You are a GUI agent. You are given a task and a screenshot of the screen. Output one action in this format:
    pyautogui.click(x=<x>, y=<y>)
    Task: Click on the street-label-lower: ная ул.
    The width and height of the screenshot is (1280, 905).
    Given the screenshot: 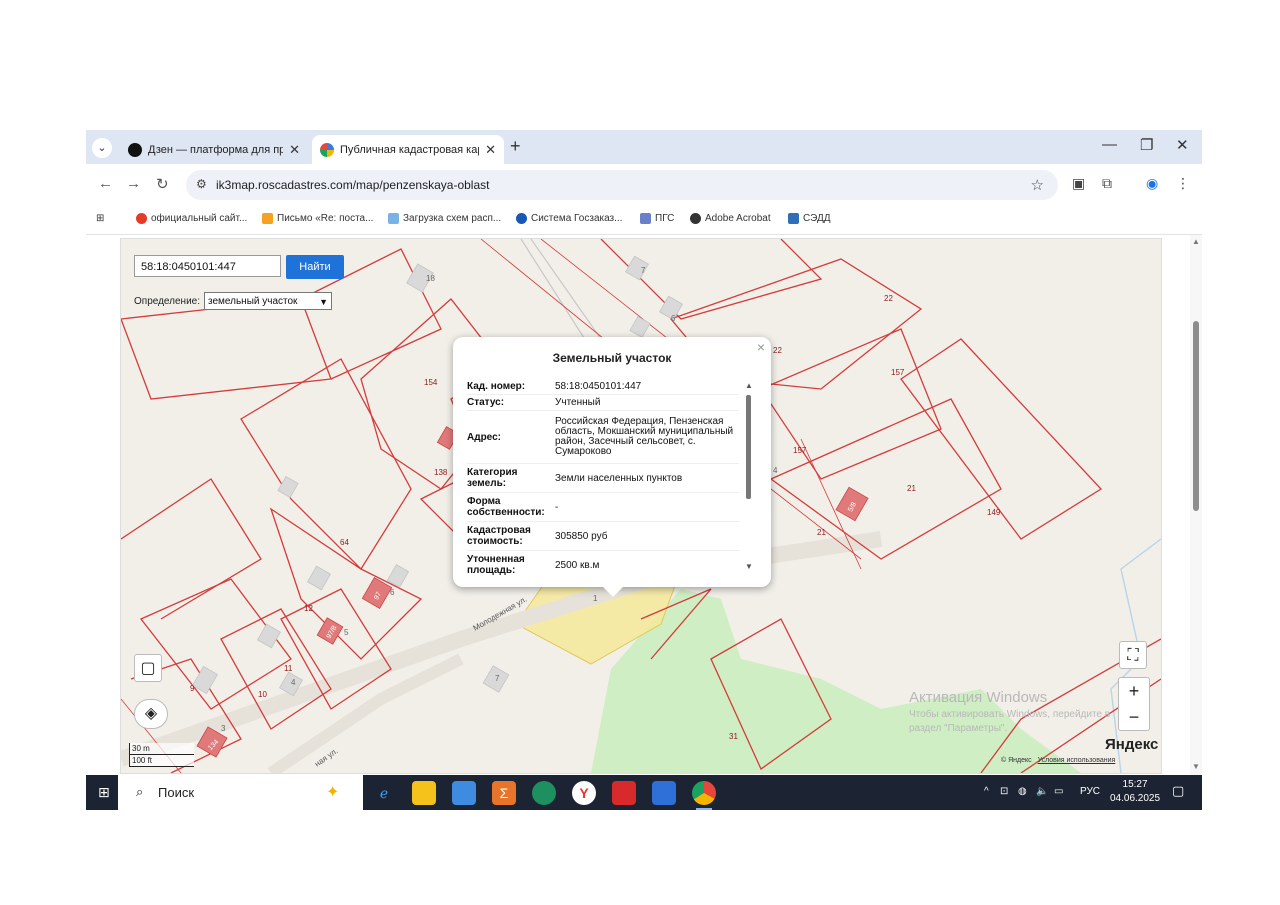 What is the action you would take?
    pyautogui.click(x=326, y=757)
    